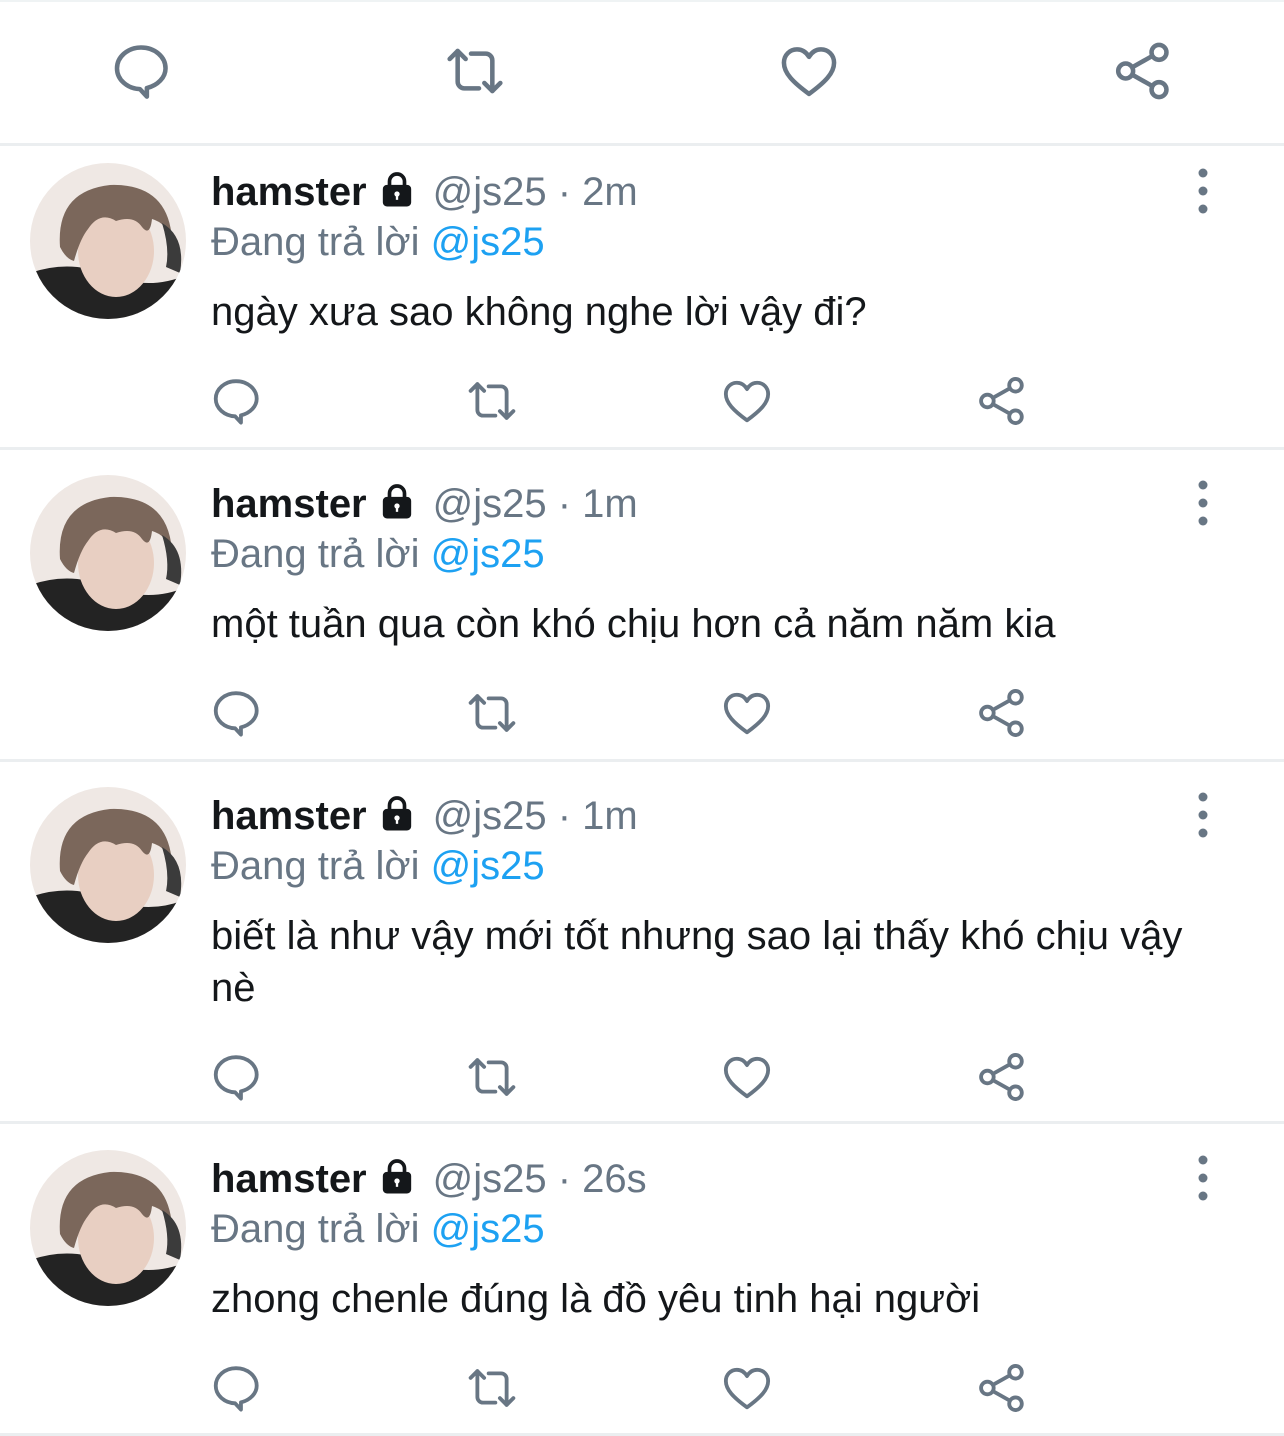 This screenshot has height=1436, width=1284. I want to click on tweet-header: hamster @js25 · 26s, so click(429, 1178).